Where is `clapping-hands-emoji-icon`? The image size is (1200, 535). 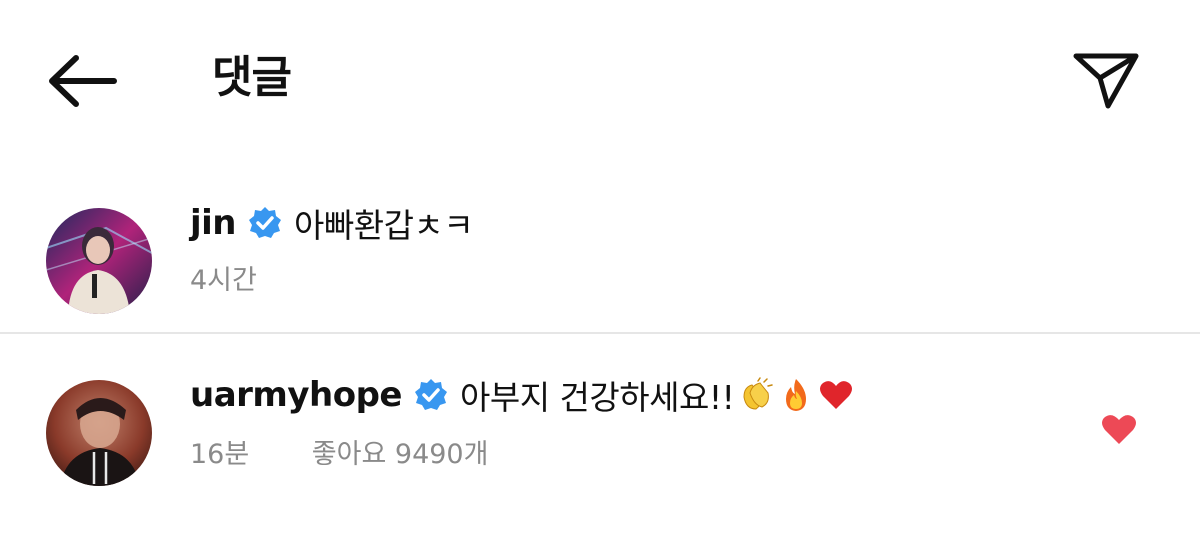 clapping-hands-emoji-icon is located at coordinates (758, 393).